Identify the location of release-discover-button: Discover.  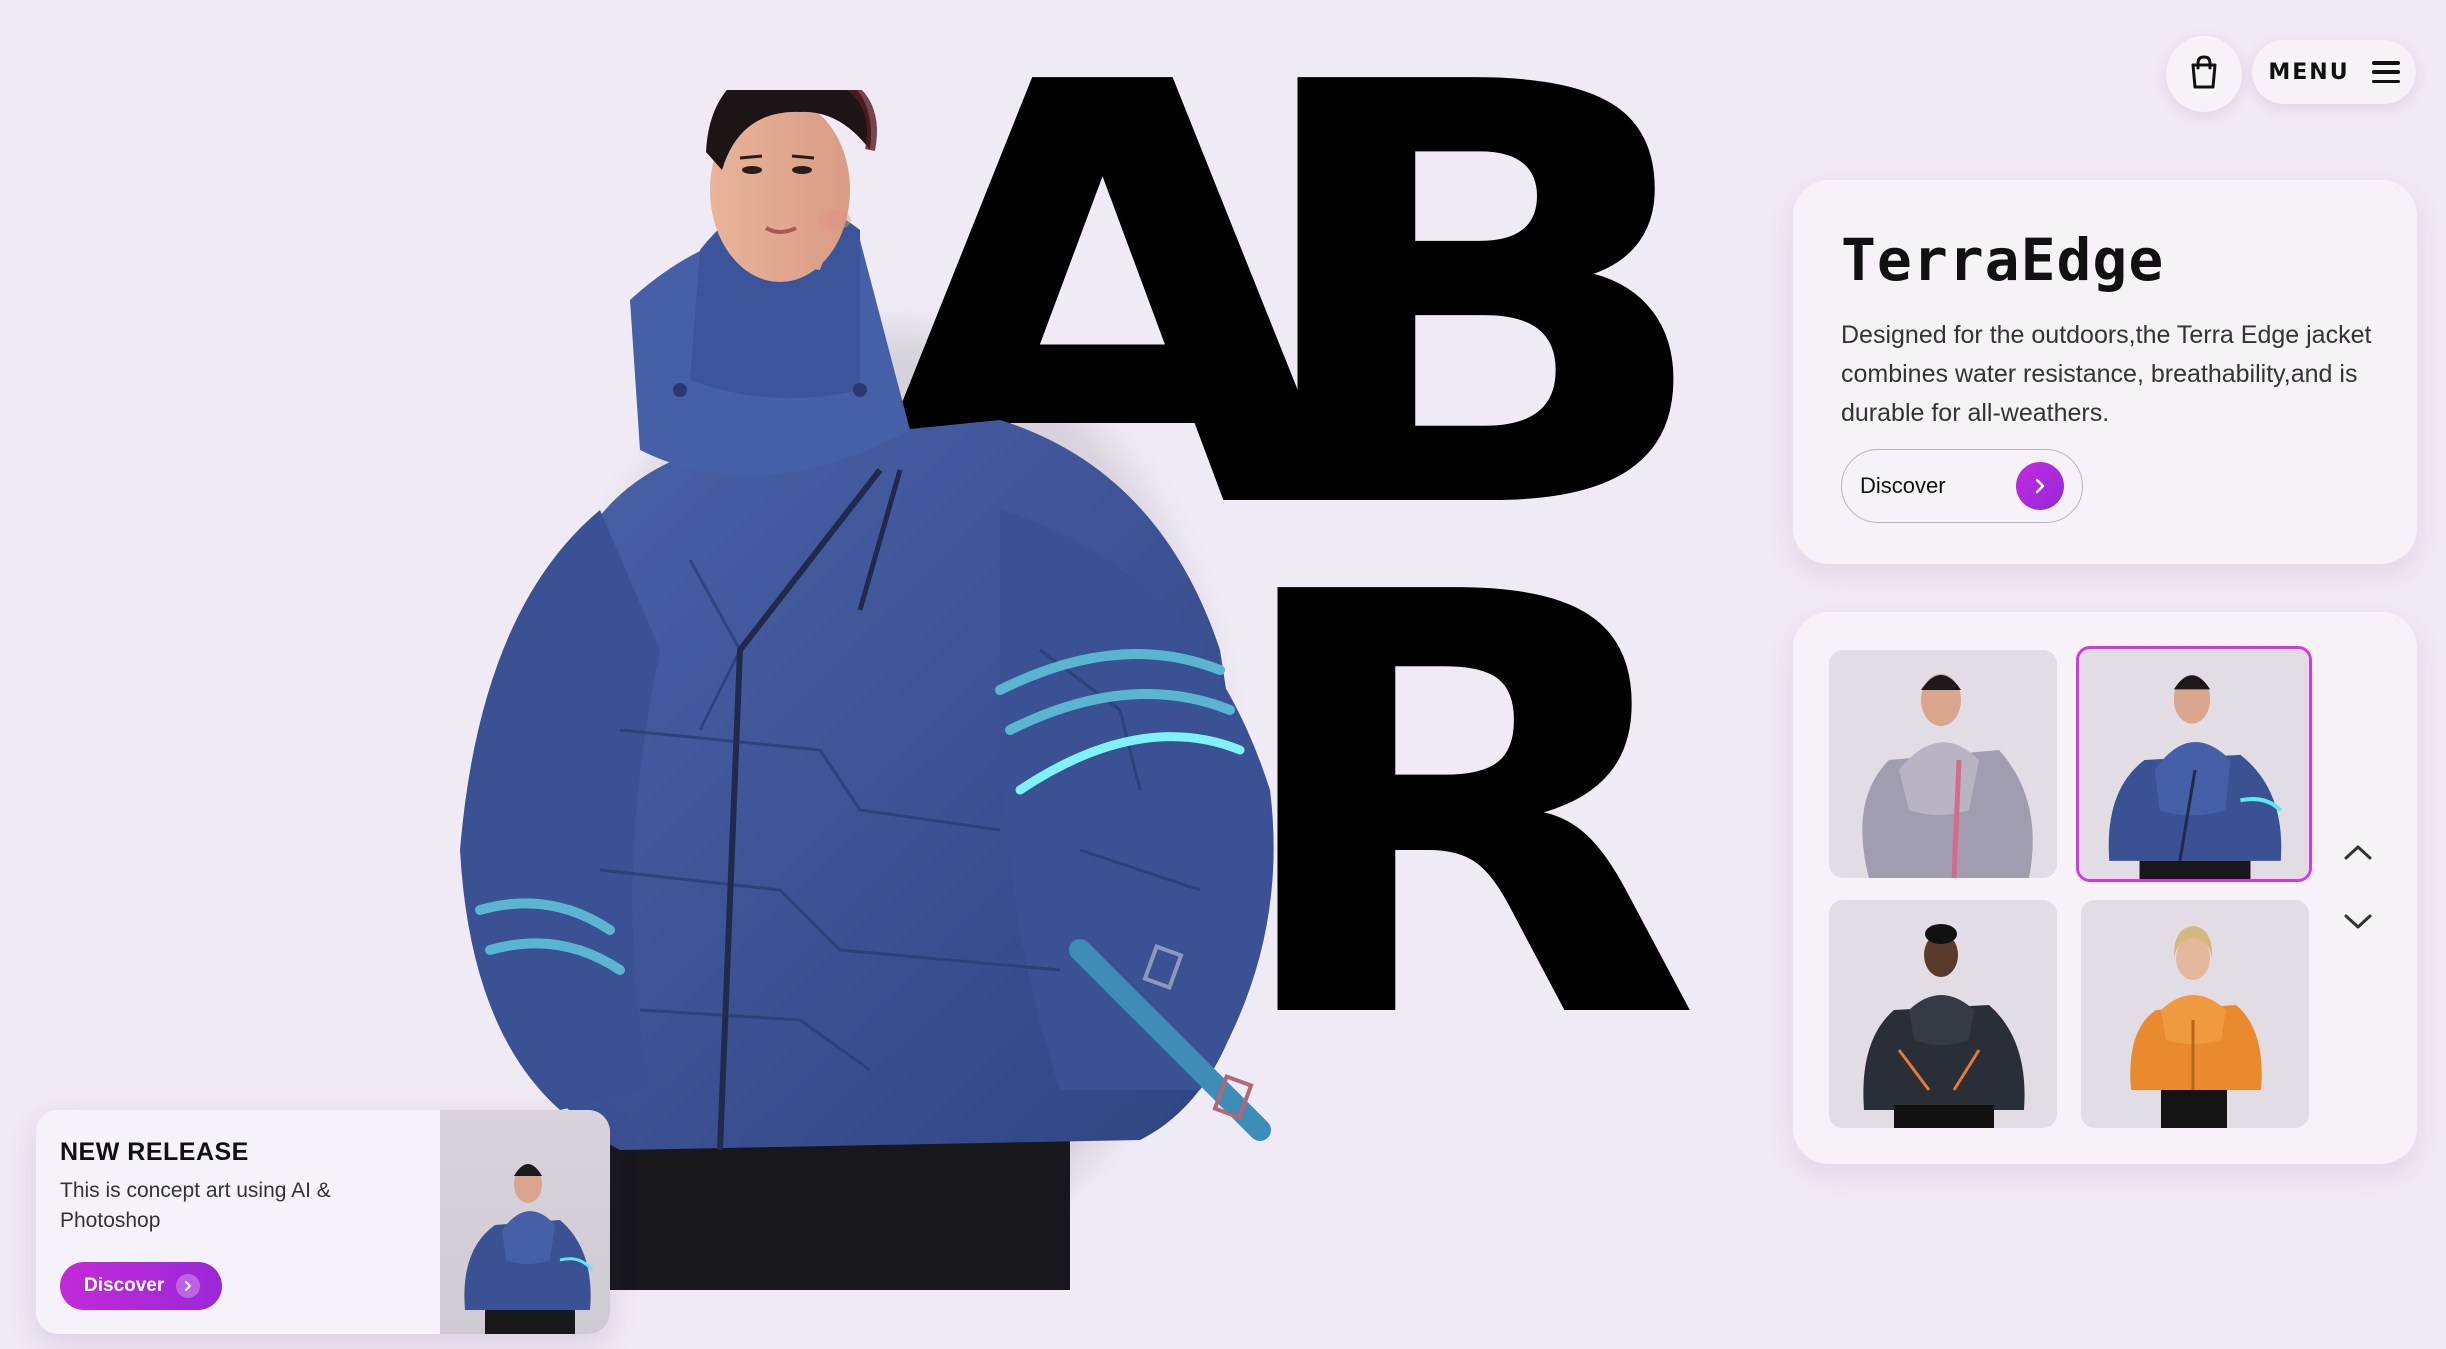
(141, 1286).